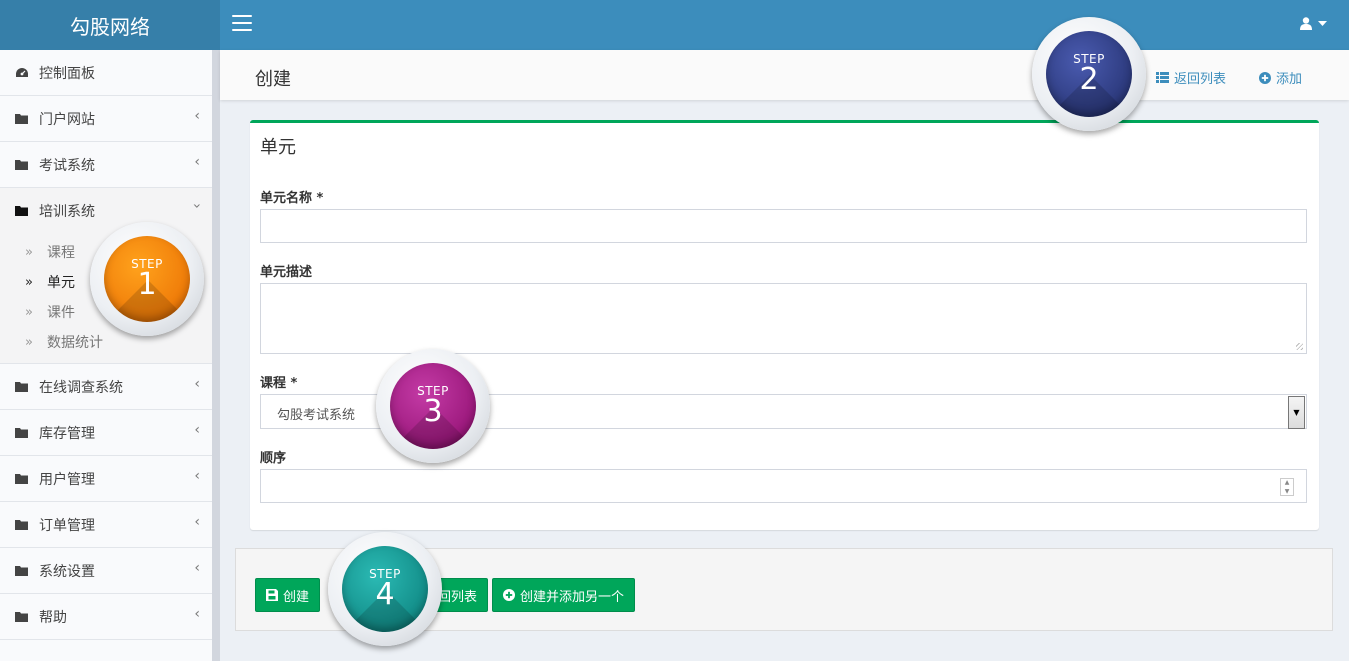 The width and height of the screenshot is (1349, 661). What do you see at coordinates (67, 479) in the screenshot?
I see `sidebar-item-label: 用户管理` at bounding box center [67, 479].